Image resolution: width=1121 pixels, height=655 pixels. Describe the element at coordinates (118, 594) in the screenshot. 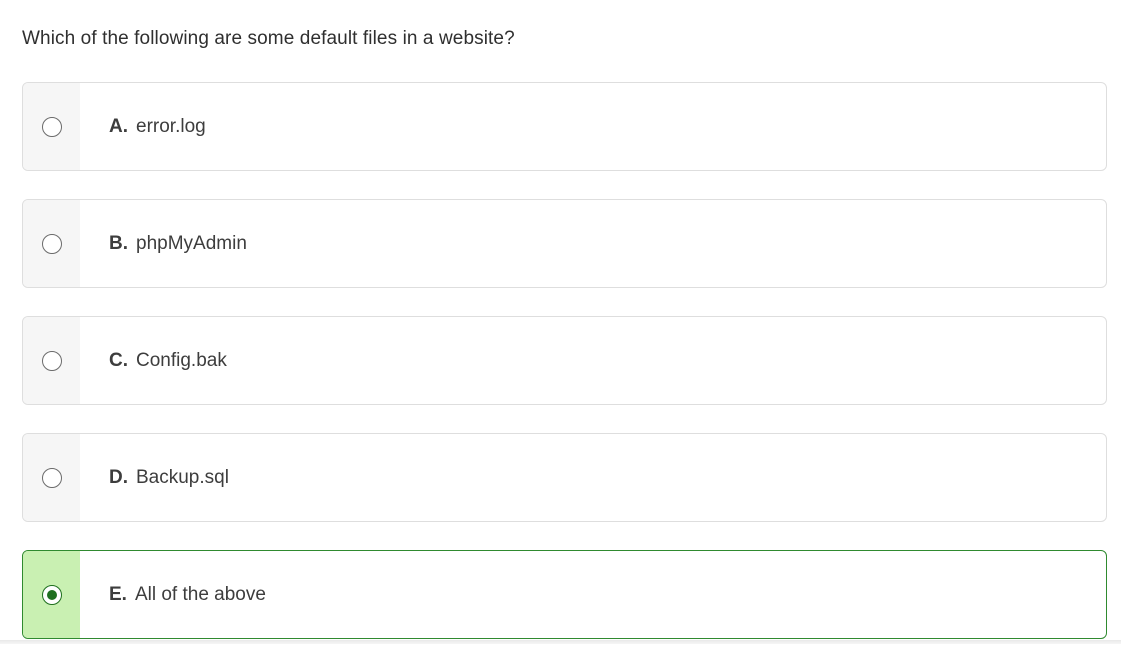

I see `option-letter: E.` at that location.